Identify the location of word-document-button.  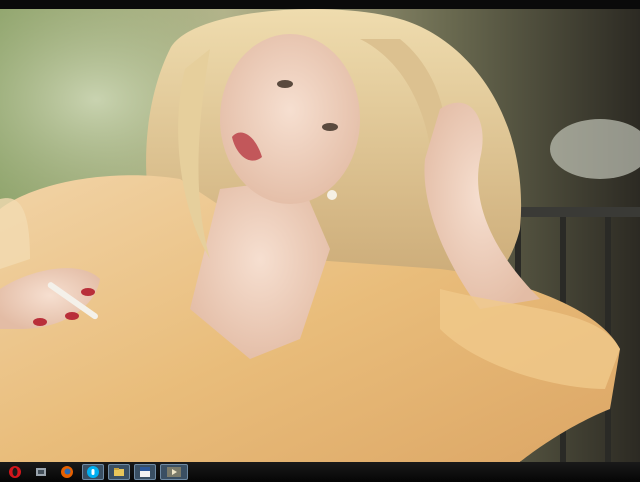
(145, 472).